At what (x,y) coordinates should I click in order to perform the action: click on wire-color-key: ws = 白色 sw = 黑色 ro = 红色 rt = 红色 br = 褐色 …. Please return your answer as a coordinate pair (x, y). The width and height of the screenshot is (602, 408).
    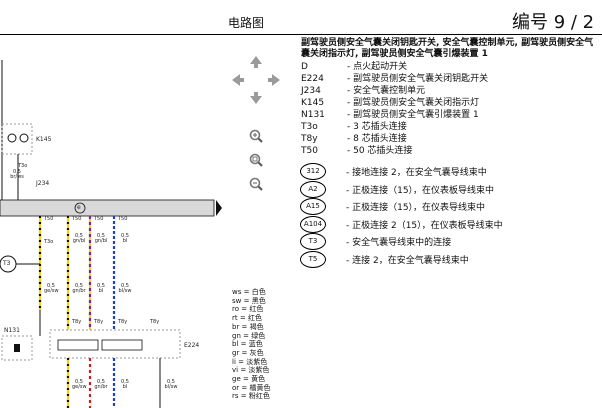
    Looking at the image, I should click on (251, 344).